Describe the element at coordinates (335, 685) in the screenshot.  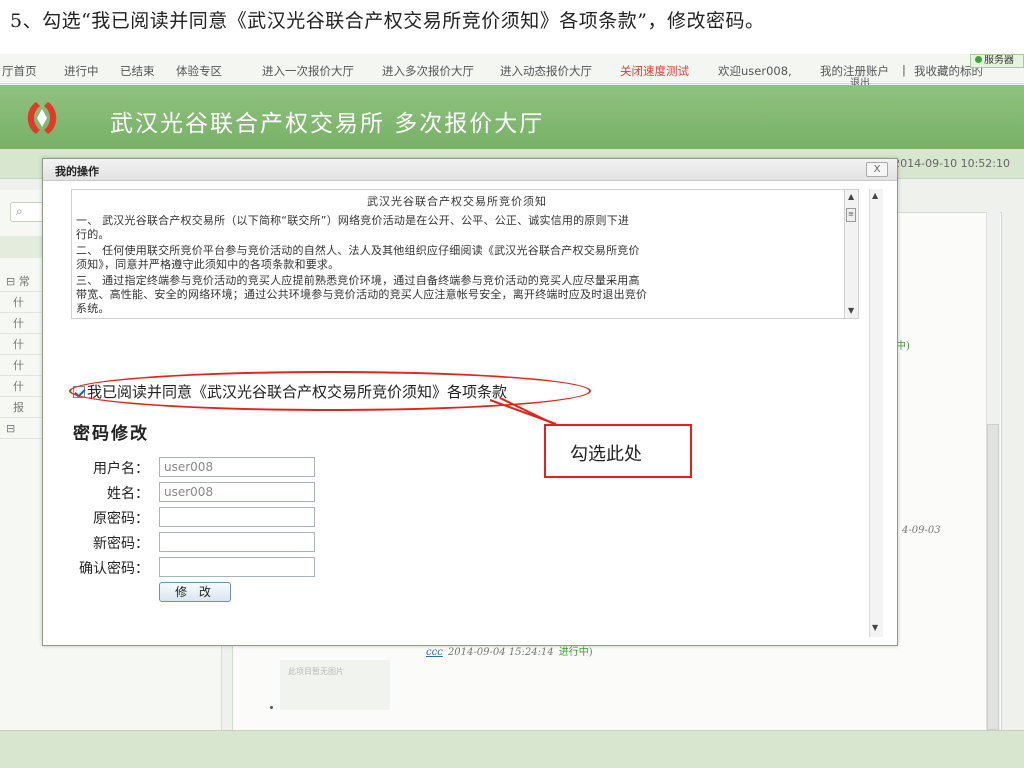
I see `item-image-placeholder: 此项目暂无图片` at that location.